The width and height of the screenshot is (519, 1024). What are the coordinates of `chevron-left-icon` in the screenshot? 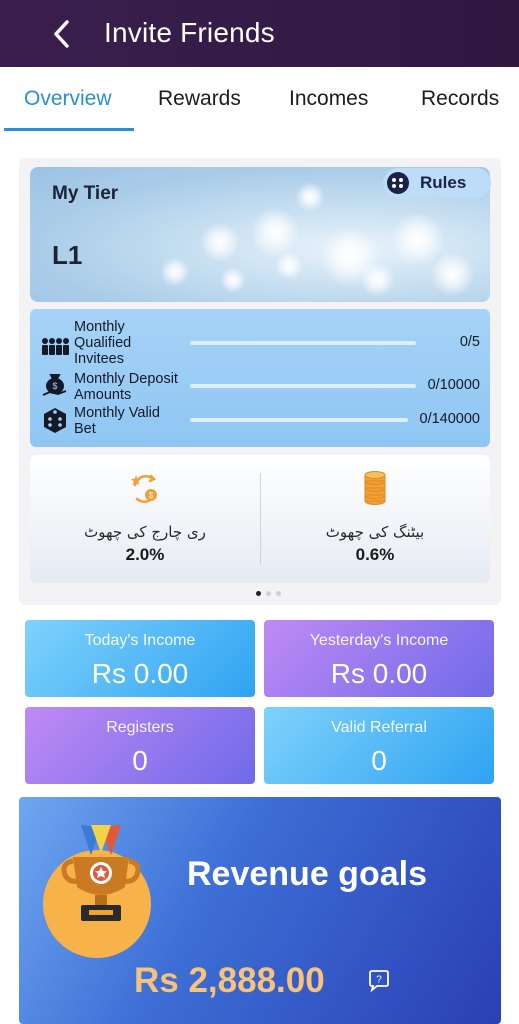 It's located at (61, 34).